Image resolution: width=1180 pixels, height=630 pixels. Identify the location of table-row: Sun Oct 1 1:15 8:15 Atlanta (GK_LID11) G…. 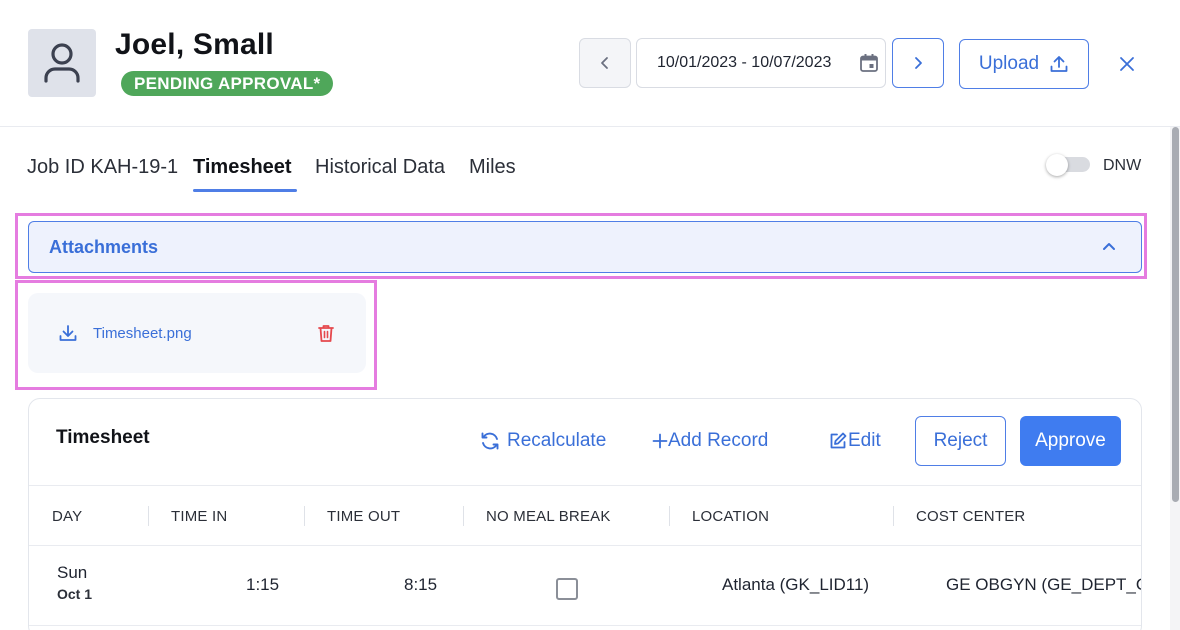
(585, 586).